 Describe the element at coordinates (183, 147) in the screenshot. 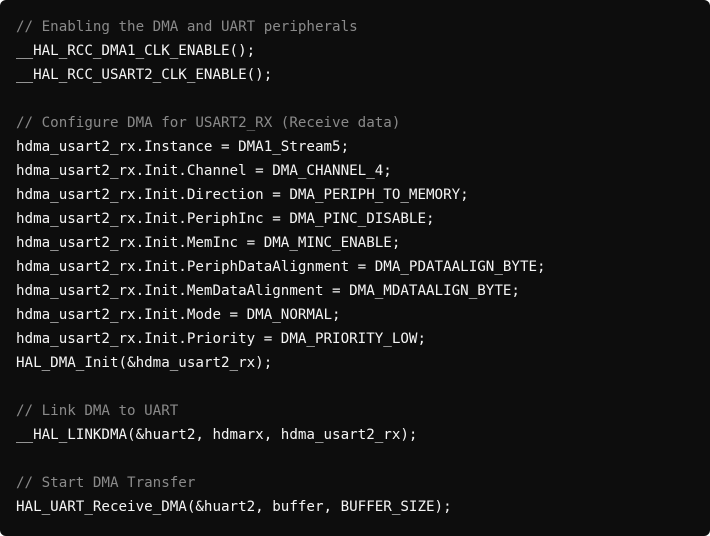

I see `code-line: hdma_usart2_rx.Instance = DMA1_Stream5;` at that location.